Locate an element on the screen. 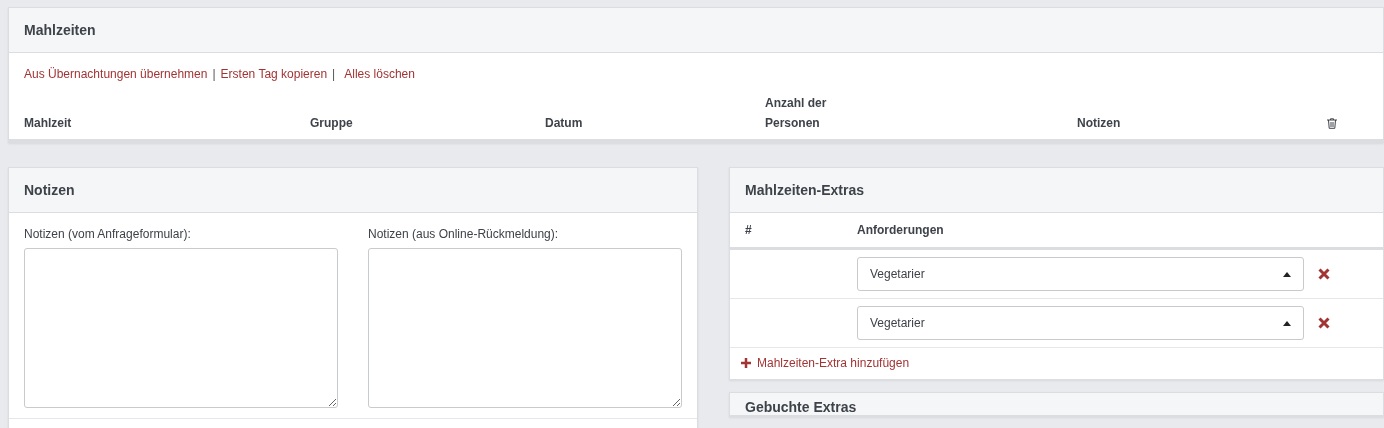  panel-title: Notizen is located at coordinates (49, 190).